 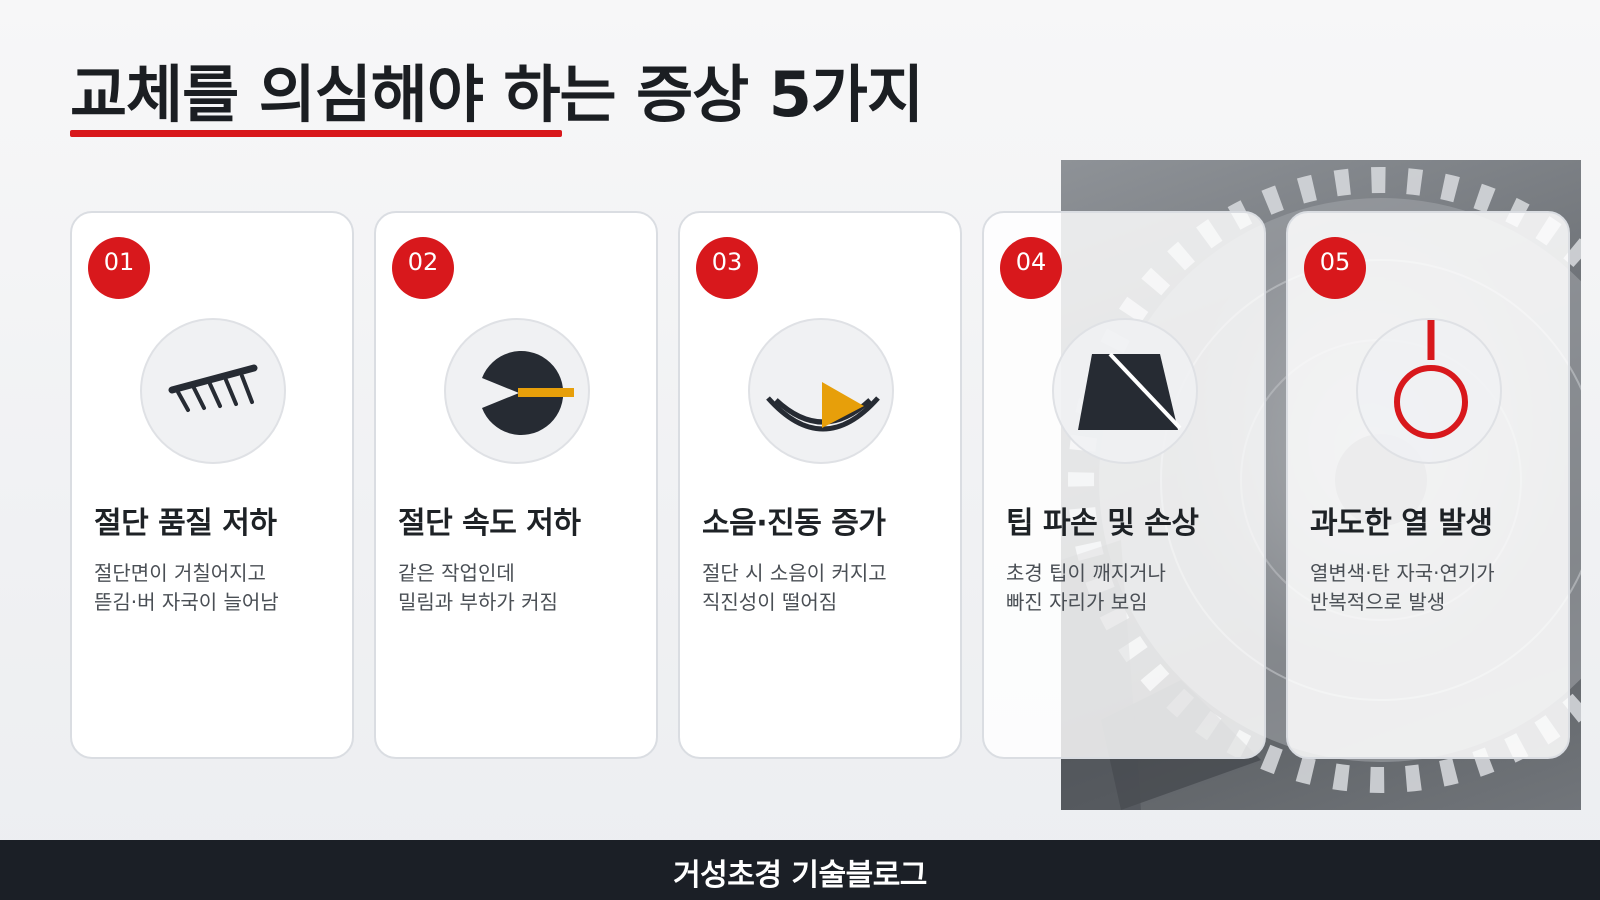 I want to click on symptom-card-5: 05 과도한 열 발생 열변색·탄 자국·연기가 반복적으로 발생, so click(x=1428, y=485).